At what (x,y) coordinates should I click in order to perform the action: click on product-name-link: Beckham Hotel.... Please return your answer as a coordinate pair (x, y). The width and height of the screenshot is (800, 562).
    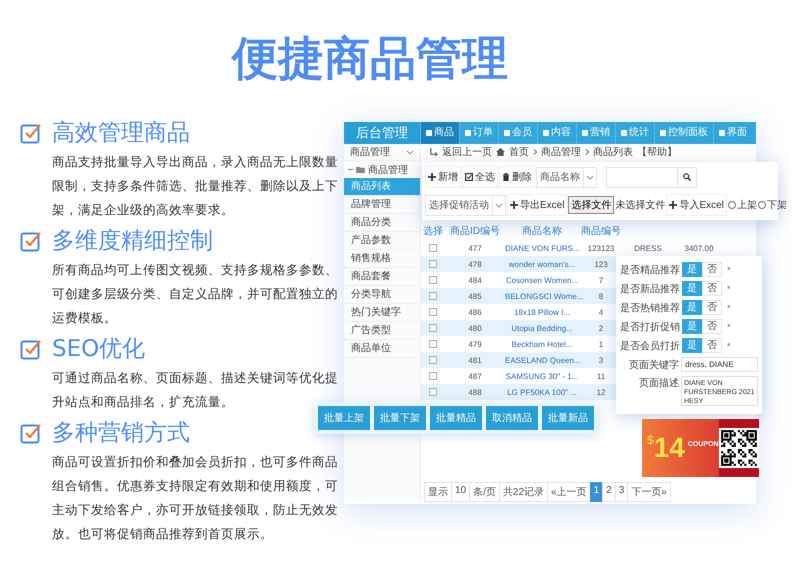
    Looking at the image, I should click on (542, 344).